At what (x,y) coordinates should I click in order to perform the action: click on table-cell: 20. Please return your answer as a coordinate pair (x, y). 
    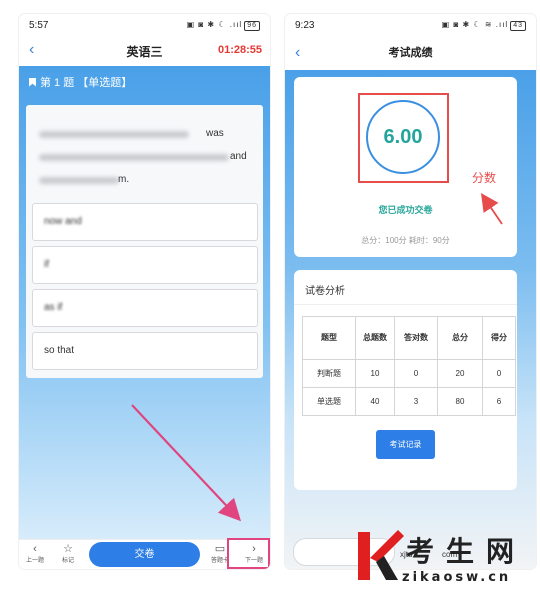
    Looking at the image, I should click on (460, 373).